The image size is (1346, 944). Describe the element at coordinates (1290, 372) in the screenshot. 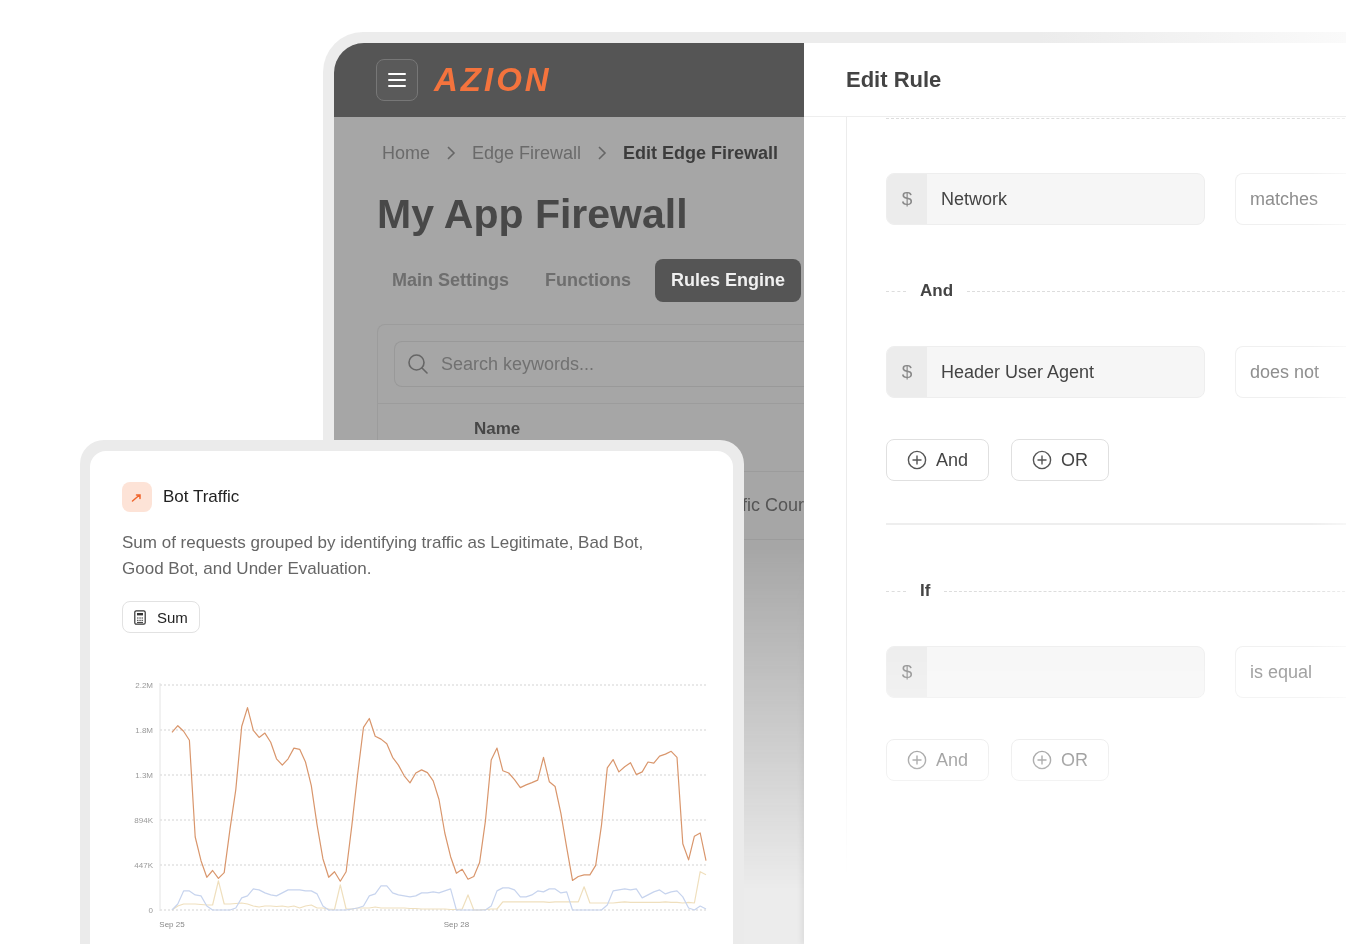

I see `operator-field: does not` at that location.